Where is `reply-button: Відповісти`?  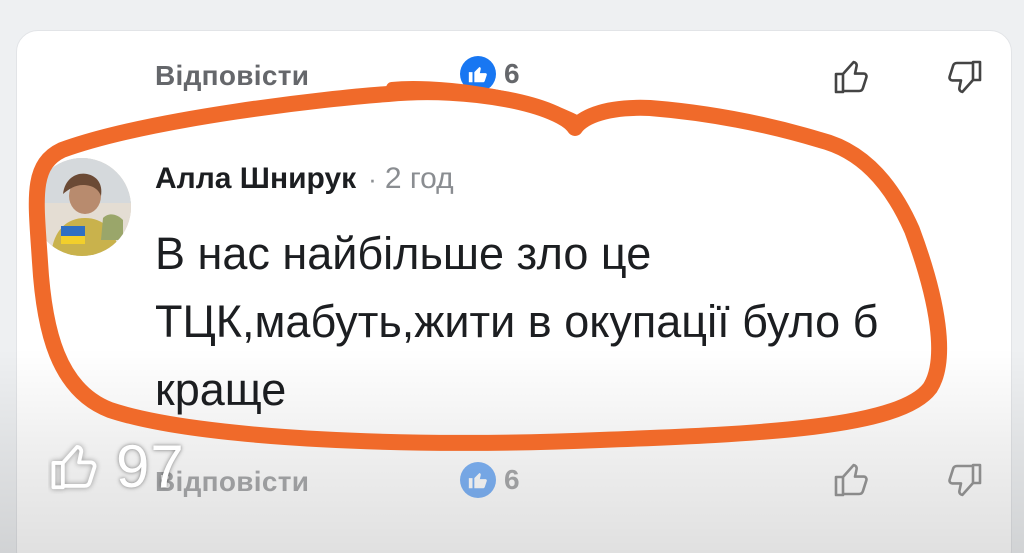
reply-button: Відповісти is located at coordinates (232, 76).